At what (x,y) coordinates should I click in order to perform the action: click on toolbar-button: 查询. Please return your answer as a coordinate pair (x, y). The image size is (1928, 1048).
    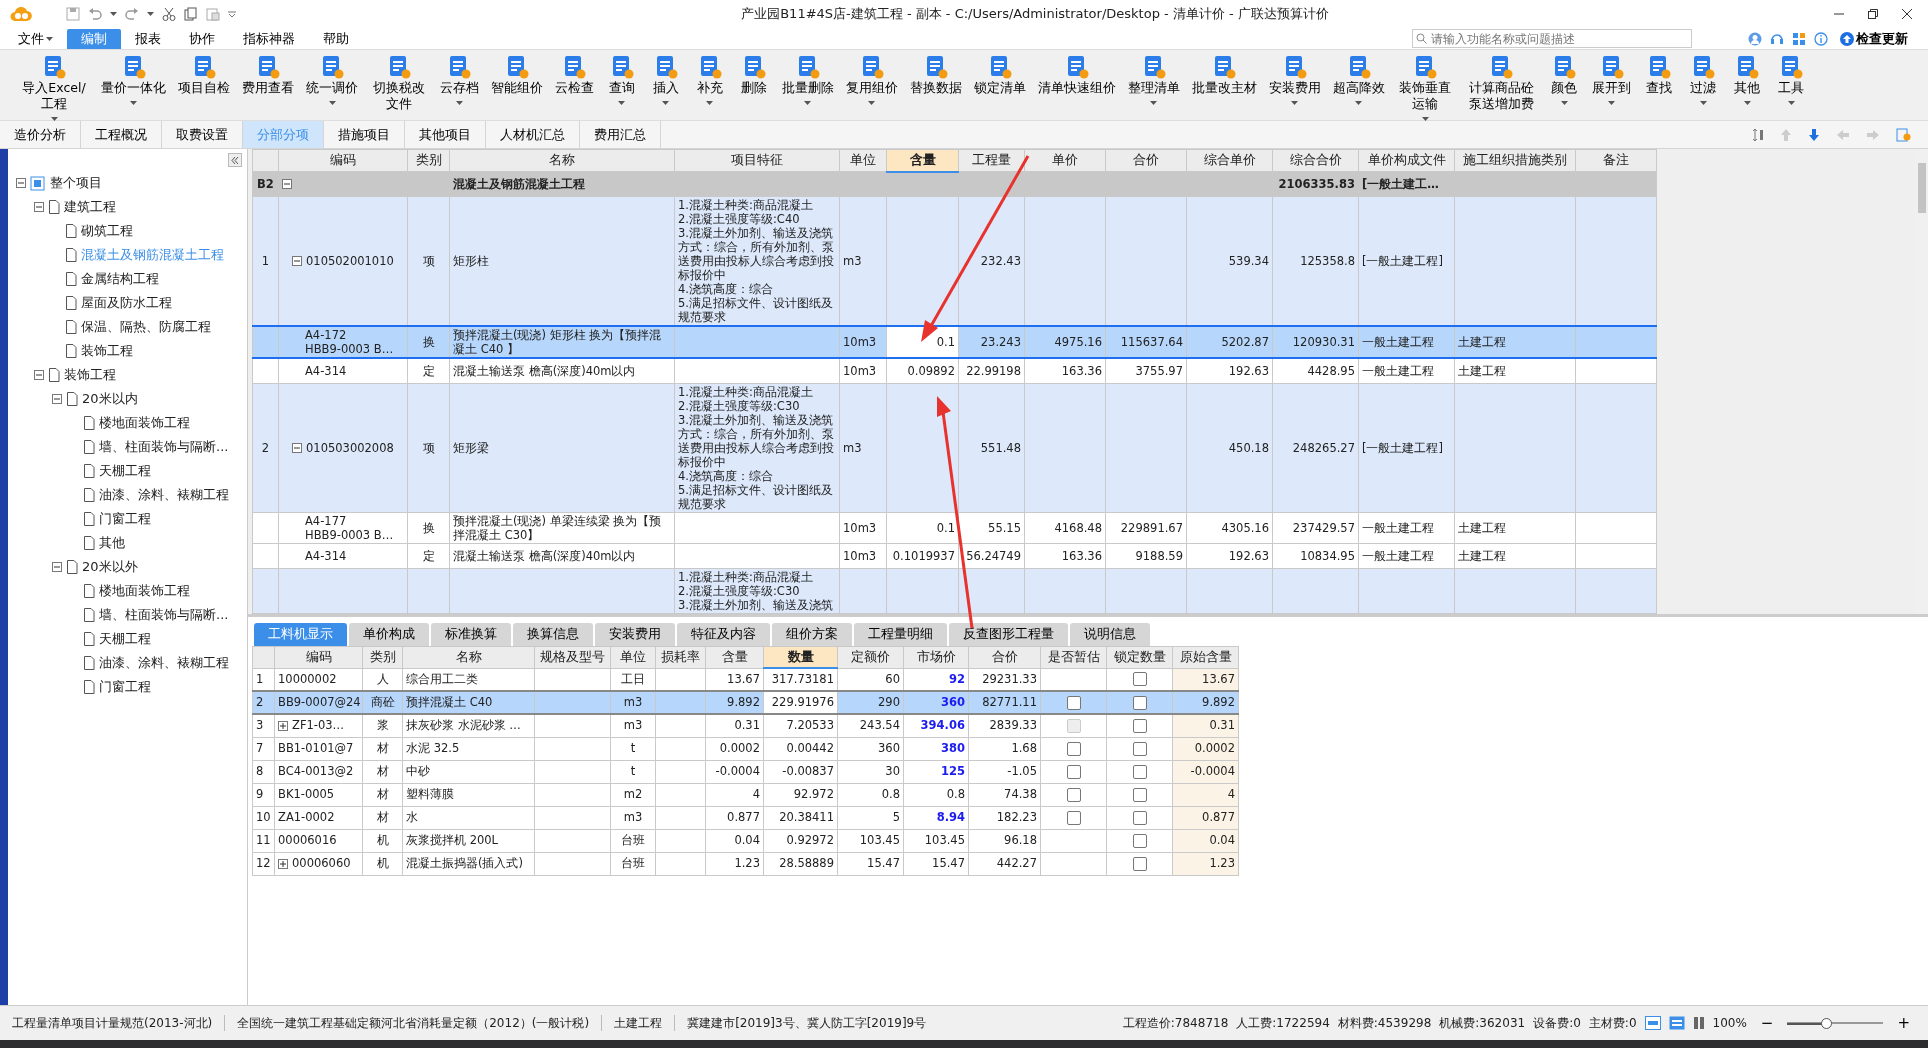
    Looking at the image, I should click on (621, 79).